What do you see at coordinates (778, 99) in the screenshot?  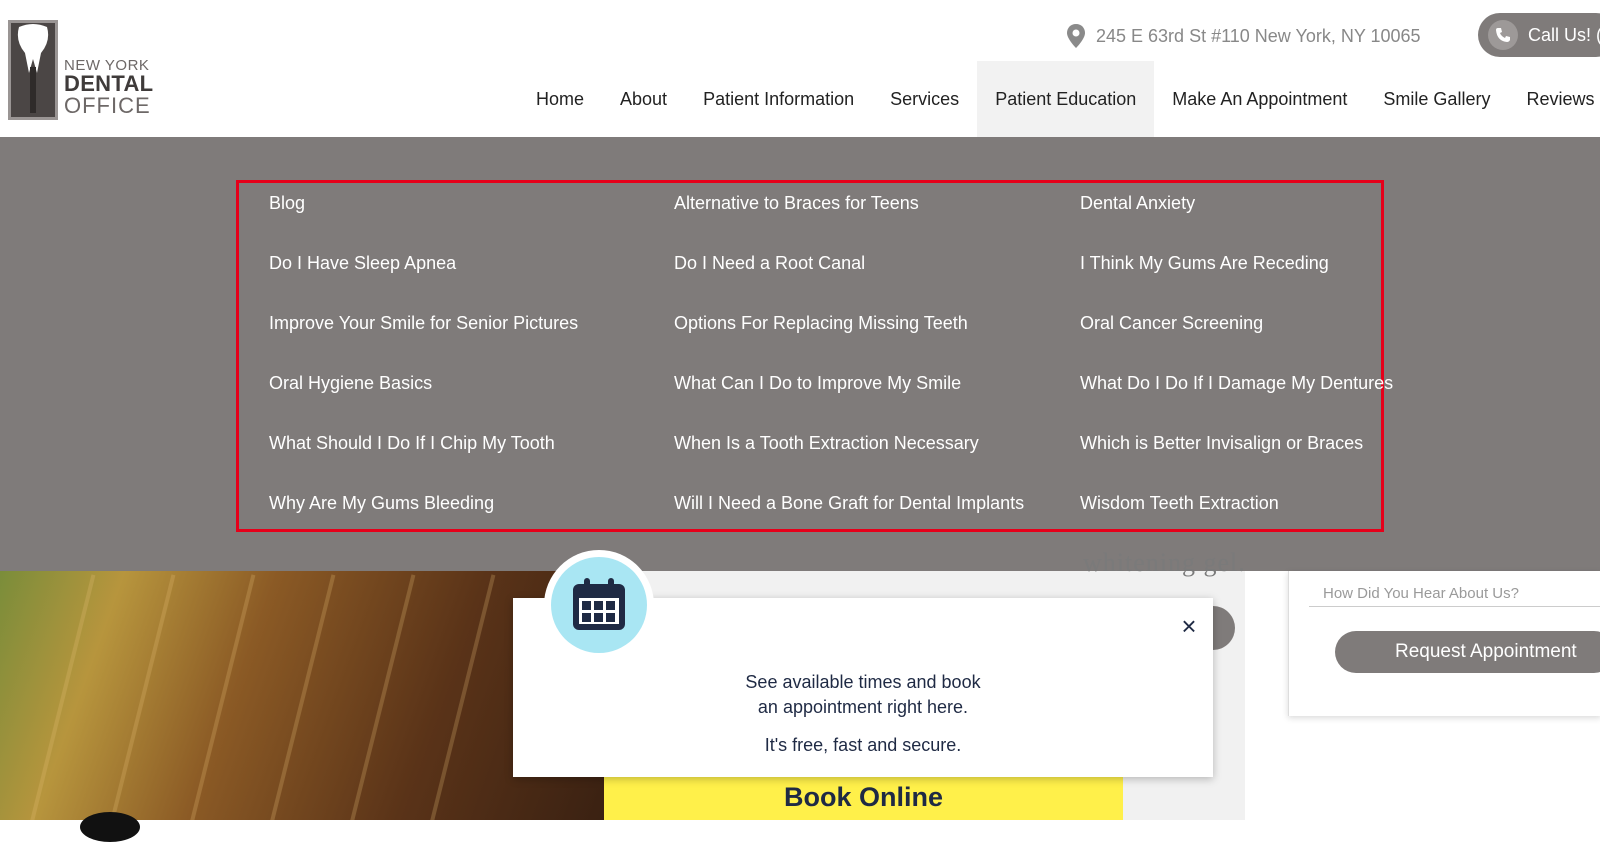 I see `nav-patient-information: Patient Information` at bounding box center [778, 99].